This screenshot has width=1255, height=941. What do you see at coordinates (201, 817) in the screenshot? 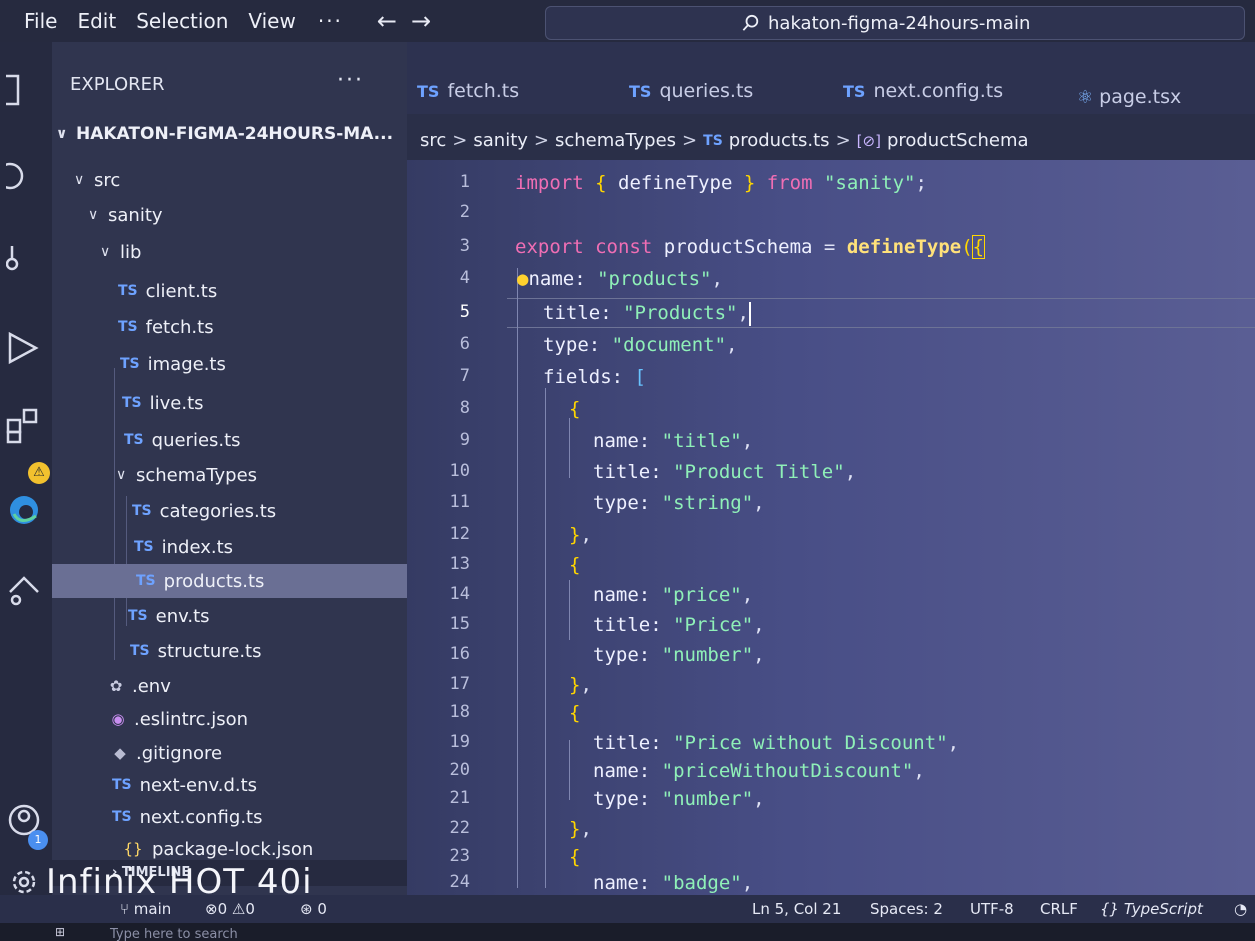
I see `tree-label: next.config.ts` at bounding box center [201, 817].